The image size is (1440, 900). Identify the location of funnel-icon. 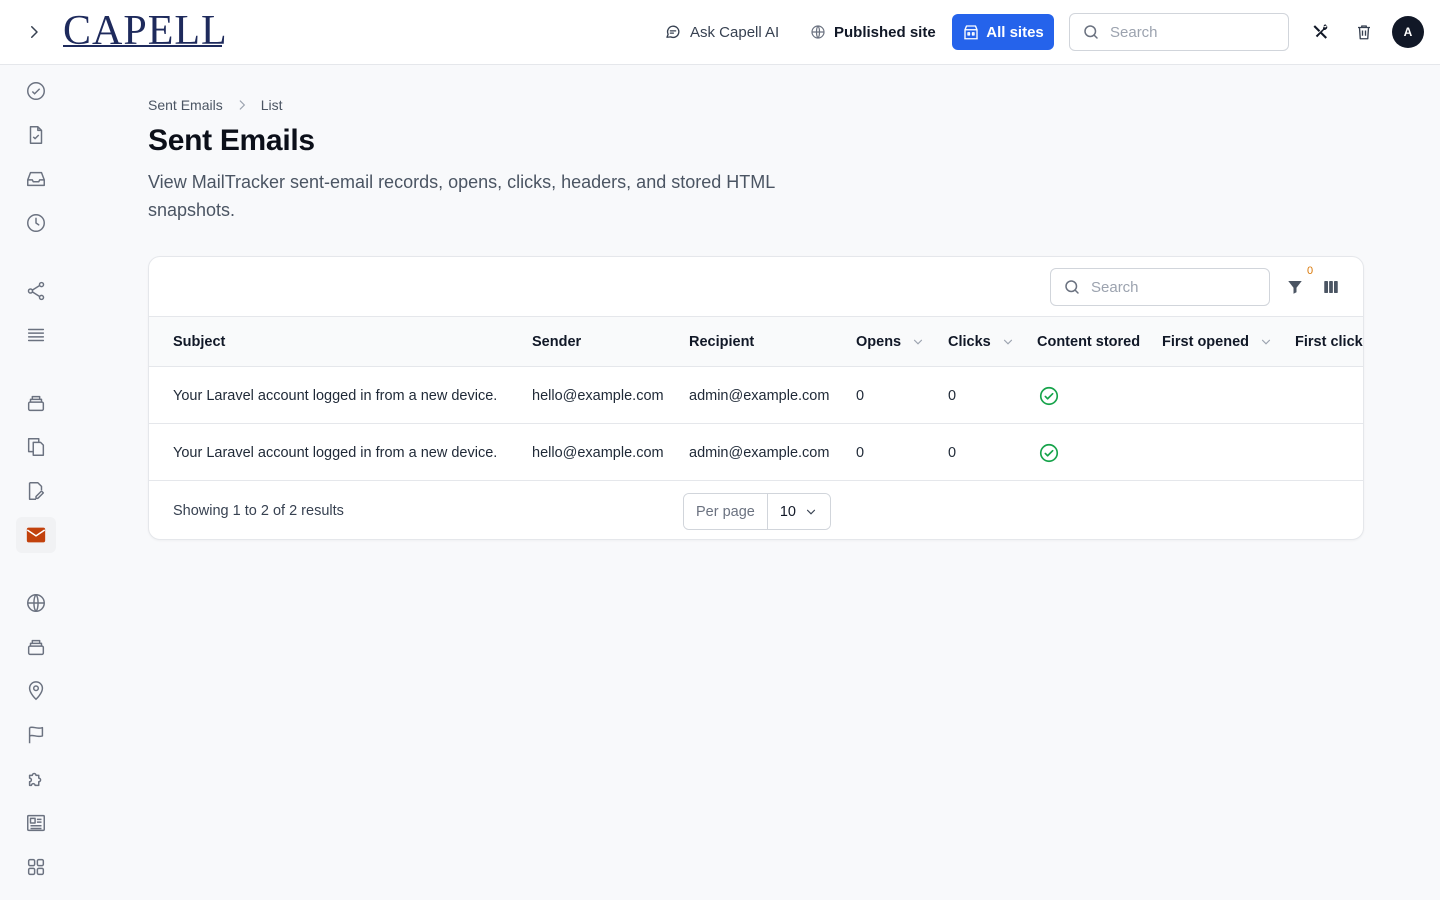
(1295, 287).